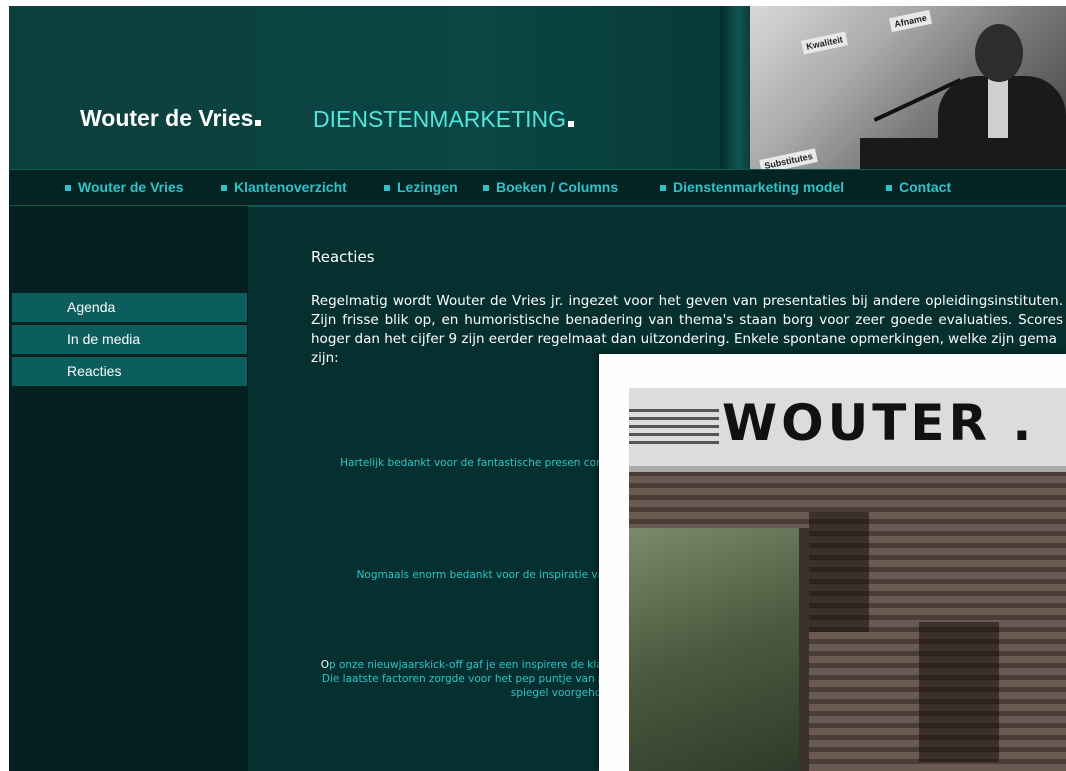 The height and width of the screenshot is (771, 1066). I want to click on photo-sign-board: WOUTER ., so click(847, 430).